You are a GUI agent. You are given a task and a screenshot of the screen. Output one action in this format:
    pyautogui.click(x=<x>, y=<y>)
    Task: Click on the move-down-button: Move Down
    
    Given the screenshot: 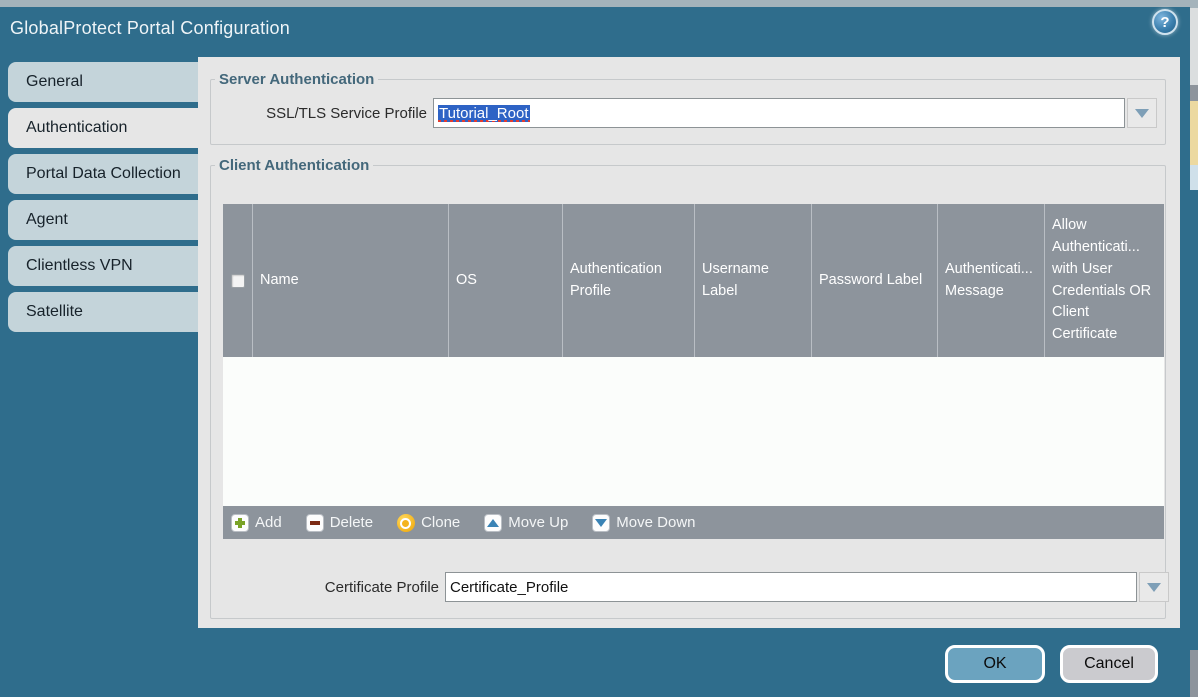 What is the action you would take?
    pyautogui.click(x=644, y=522)
    